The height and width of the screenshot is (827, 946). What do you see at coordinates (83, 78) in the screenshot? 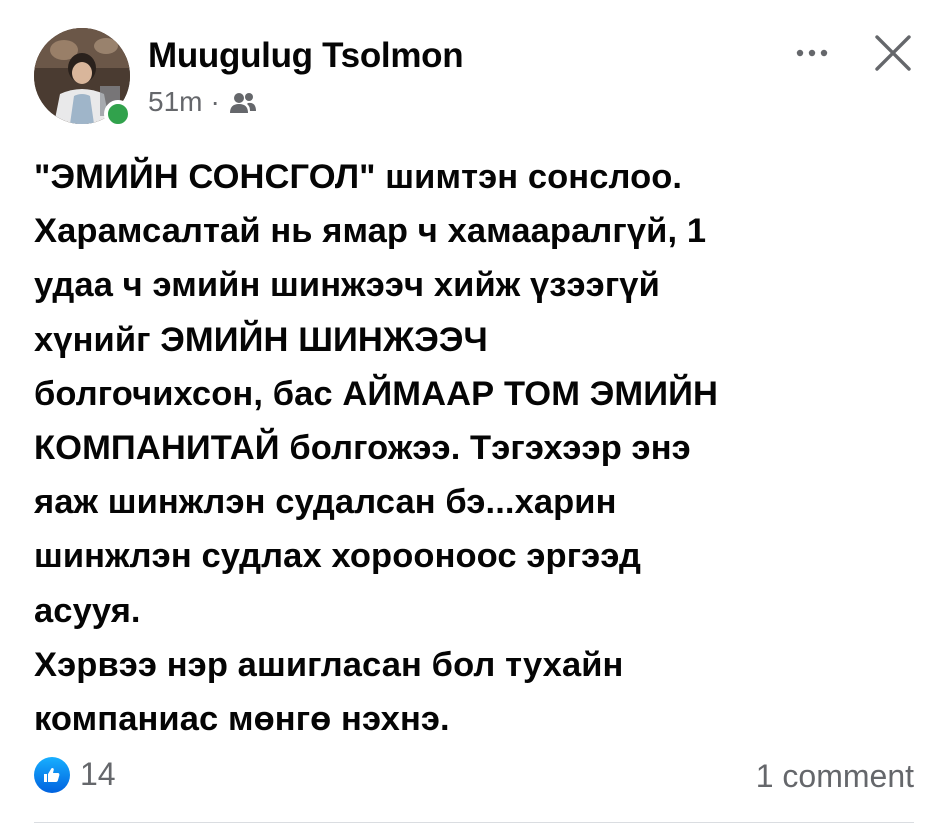
I see `author-avatar` at bounding box center [83, 78].